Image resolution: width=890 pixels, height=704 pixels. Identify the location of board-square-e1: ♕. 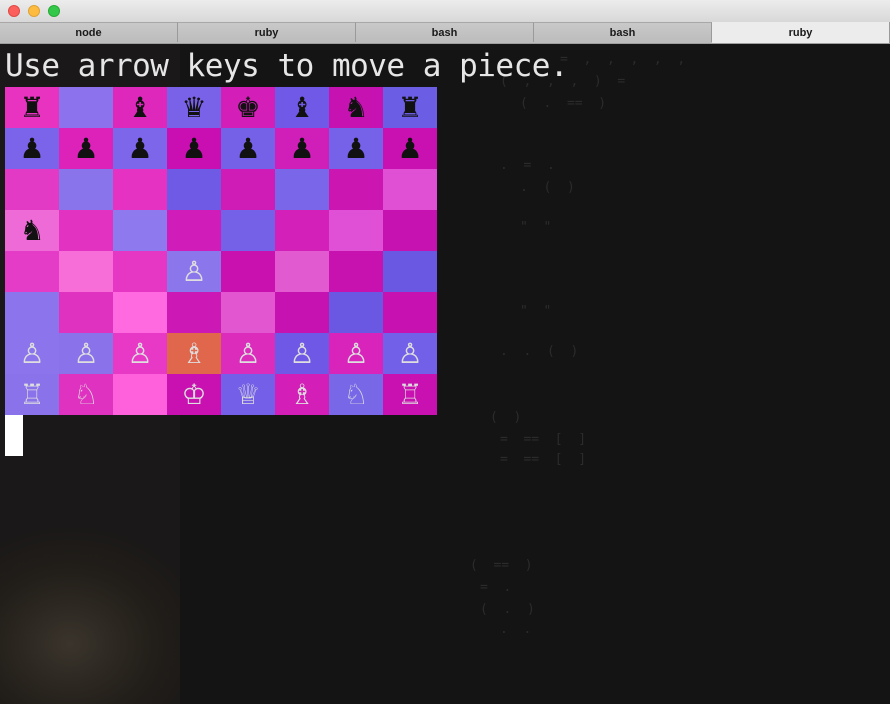
(248, 394).